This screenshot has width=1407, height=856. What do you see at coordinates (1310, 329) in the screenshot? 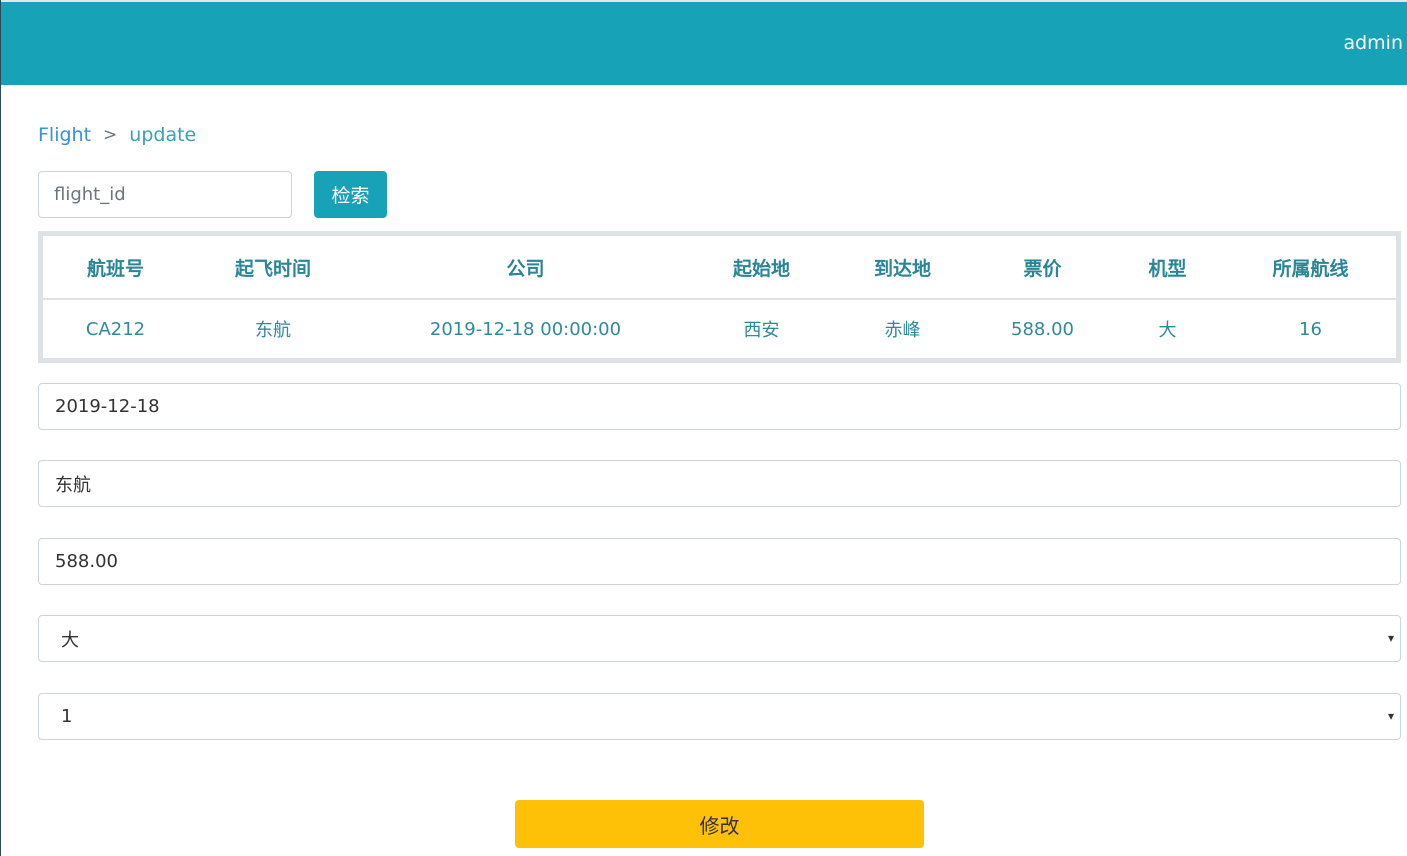
I see `table-cell: 16` at bounding box center [1310, 329].